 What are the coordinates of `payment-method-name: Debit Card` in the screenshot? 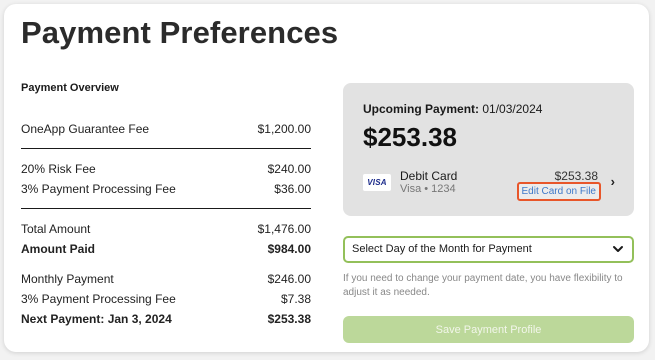 It's located at (429, 176).